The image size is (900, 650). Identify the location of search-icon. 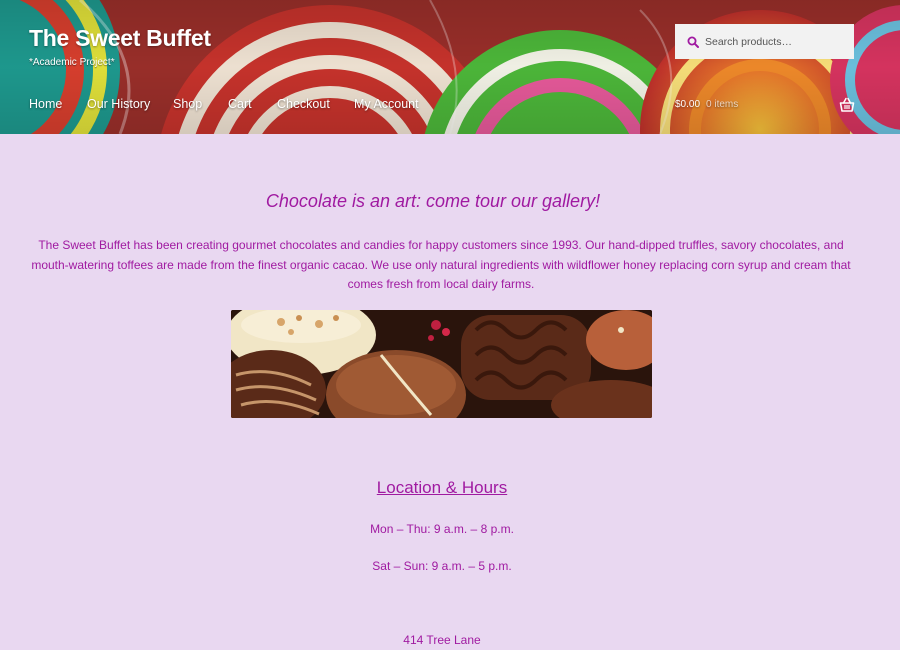
(693, 42).